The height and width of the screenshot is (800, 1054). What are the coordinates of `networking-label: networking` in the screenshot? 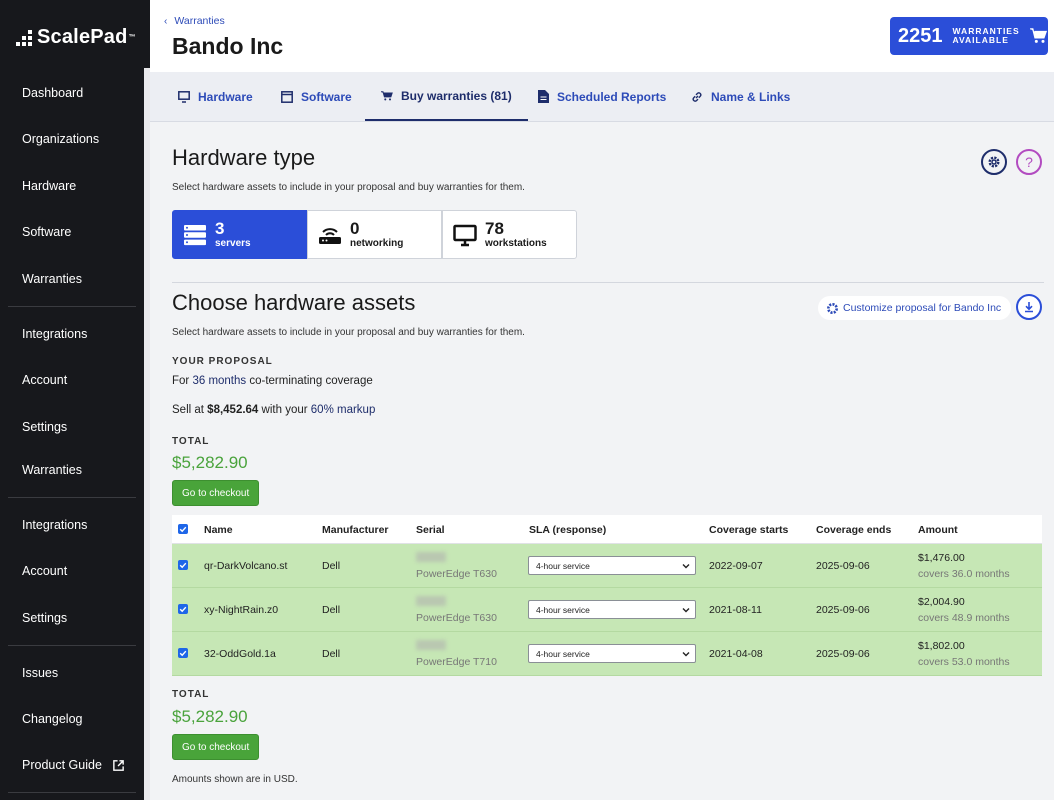 It's located at (377, 243).